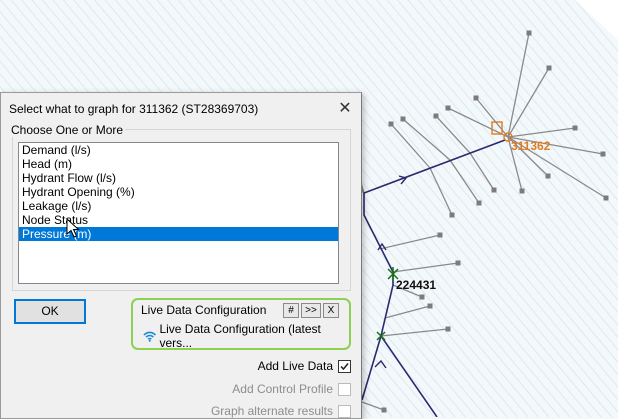 The width and height of the screenshot is (618, 419). I want to click on wifi-icon, so click(150, 336).